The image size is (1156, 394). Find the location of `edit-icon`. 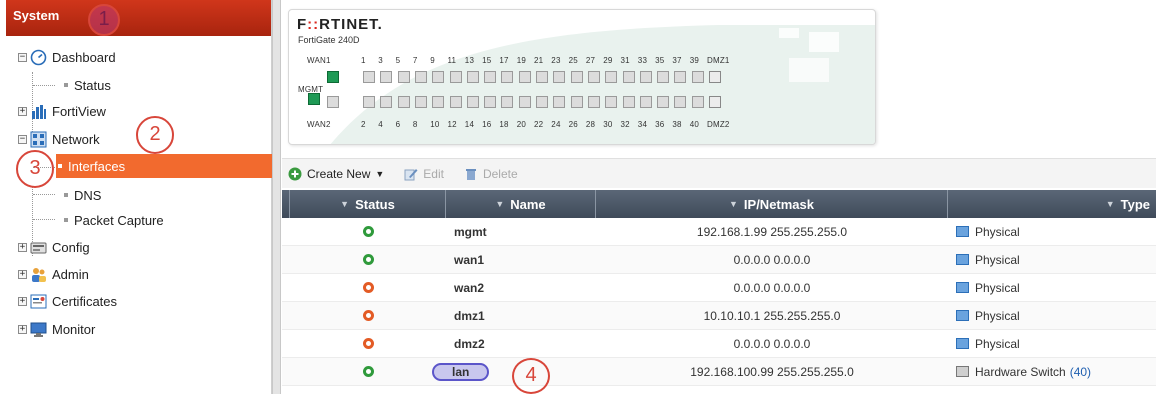

edit-icon is located at coordinates (411, 174).